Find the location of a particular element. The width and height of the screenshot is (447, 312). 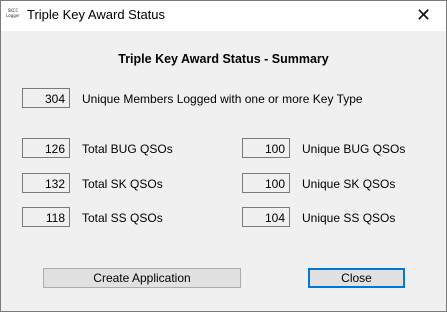

unique-sk-label: Unique SK QSOs is located at coordinates (349, 184).